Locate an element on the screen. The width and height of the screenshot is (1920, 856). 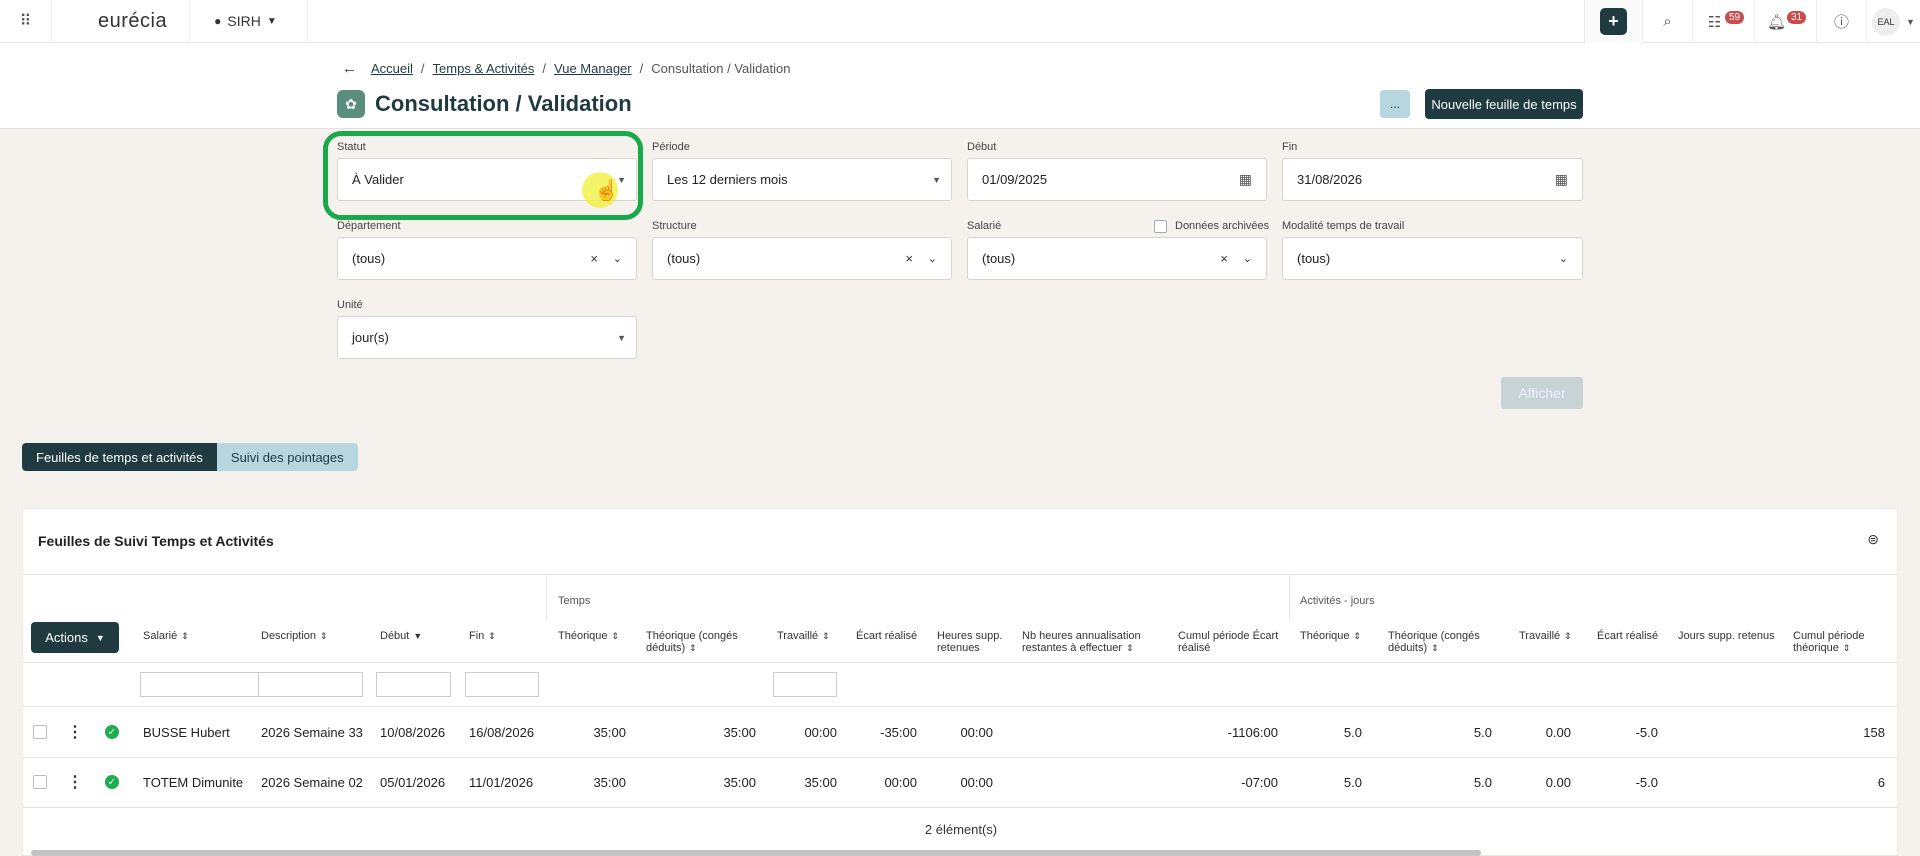
back-arrow-icon: ← is located at coordinates (349, 68).